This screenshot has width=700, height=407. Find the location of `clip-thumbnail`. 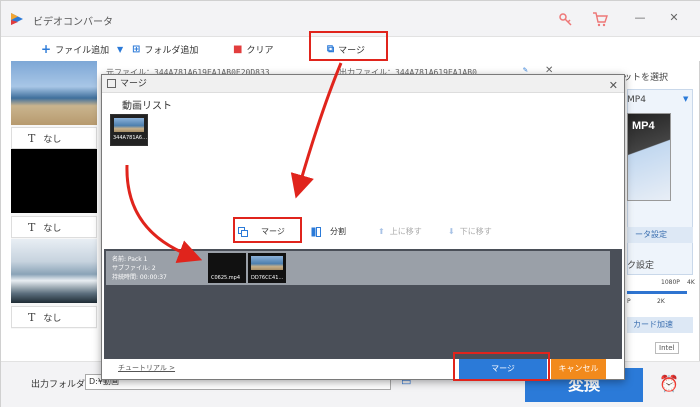

clip-thumbnail is located at coordinates (267, 263).